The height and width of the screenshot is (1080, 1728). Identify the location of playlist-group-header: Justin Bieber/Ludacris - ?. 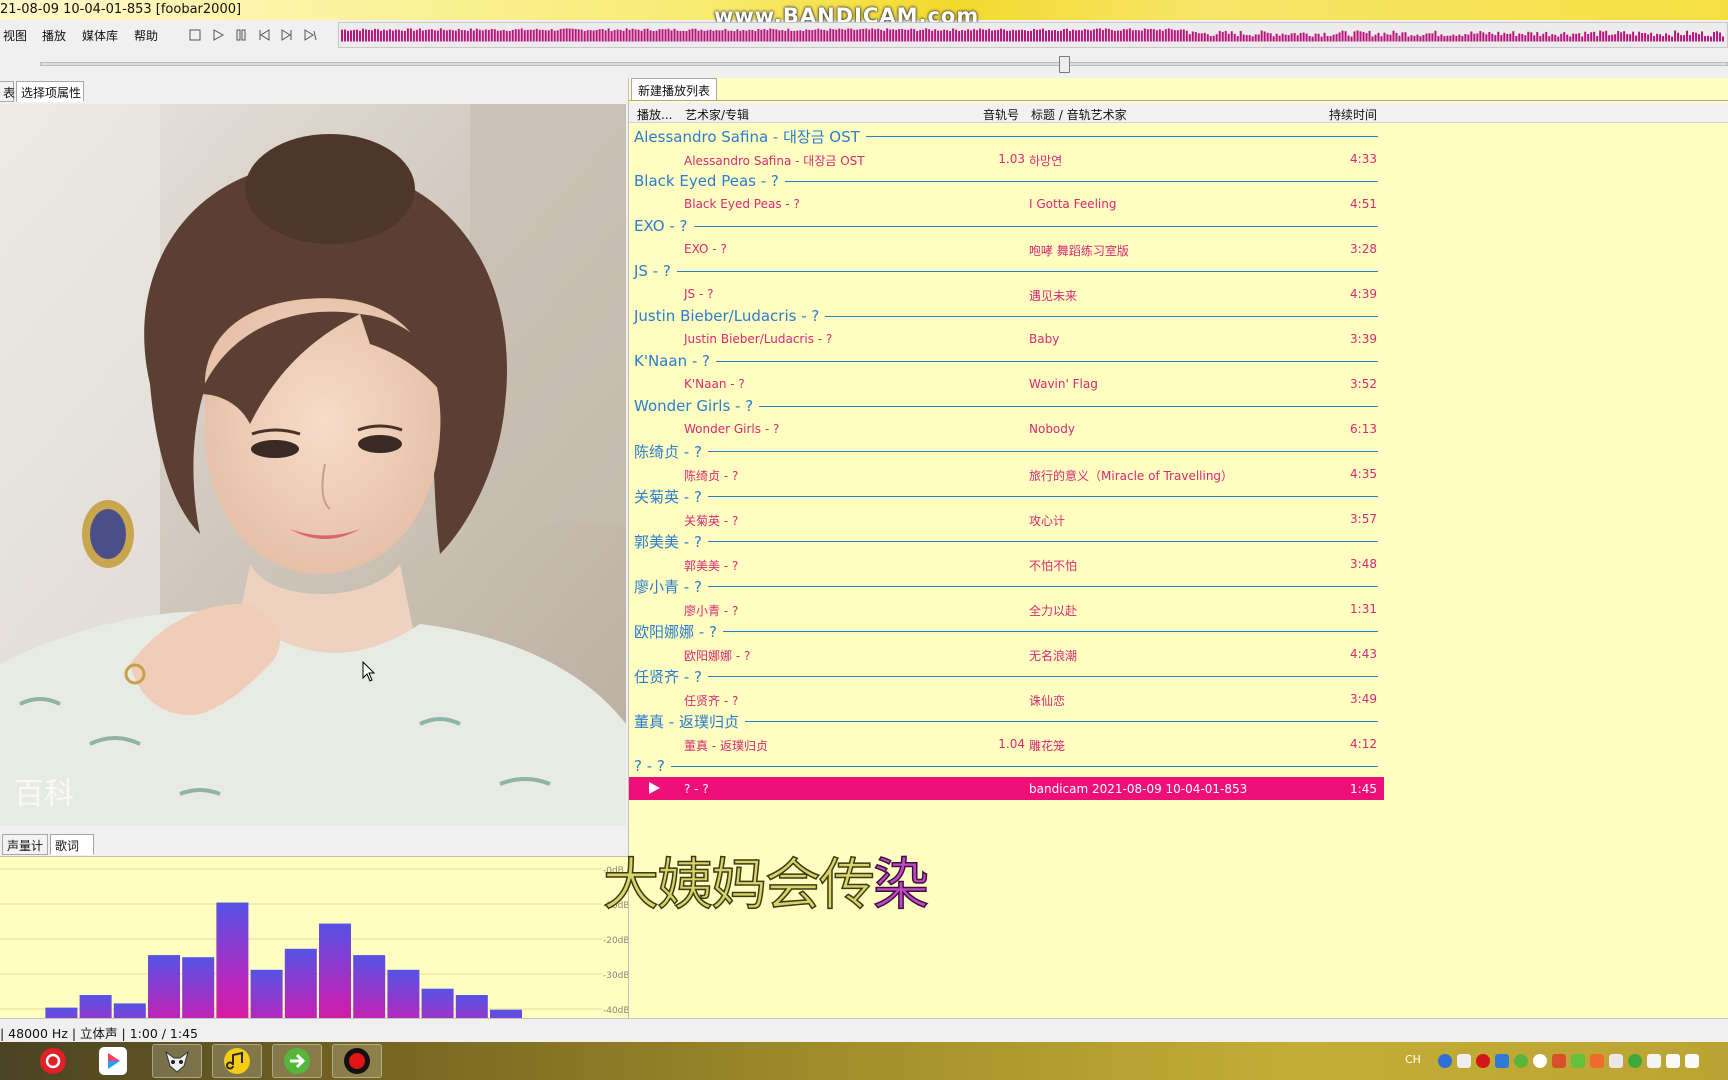
(1006, 316).